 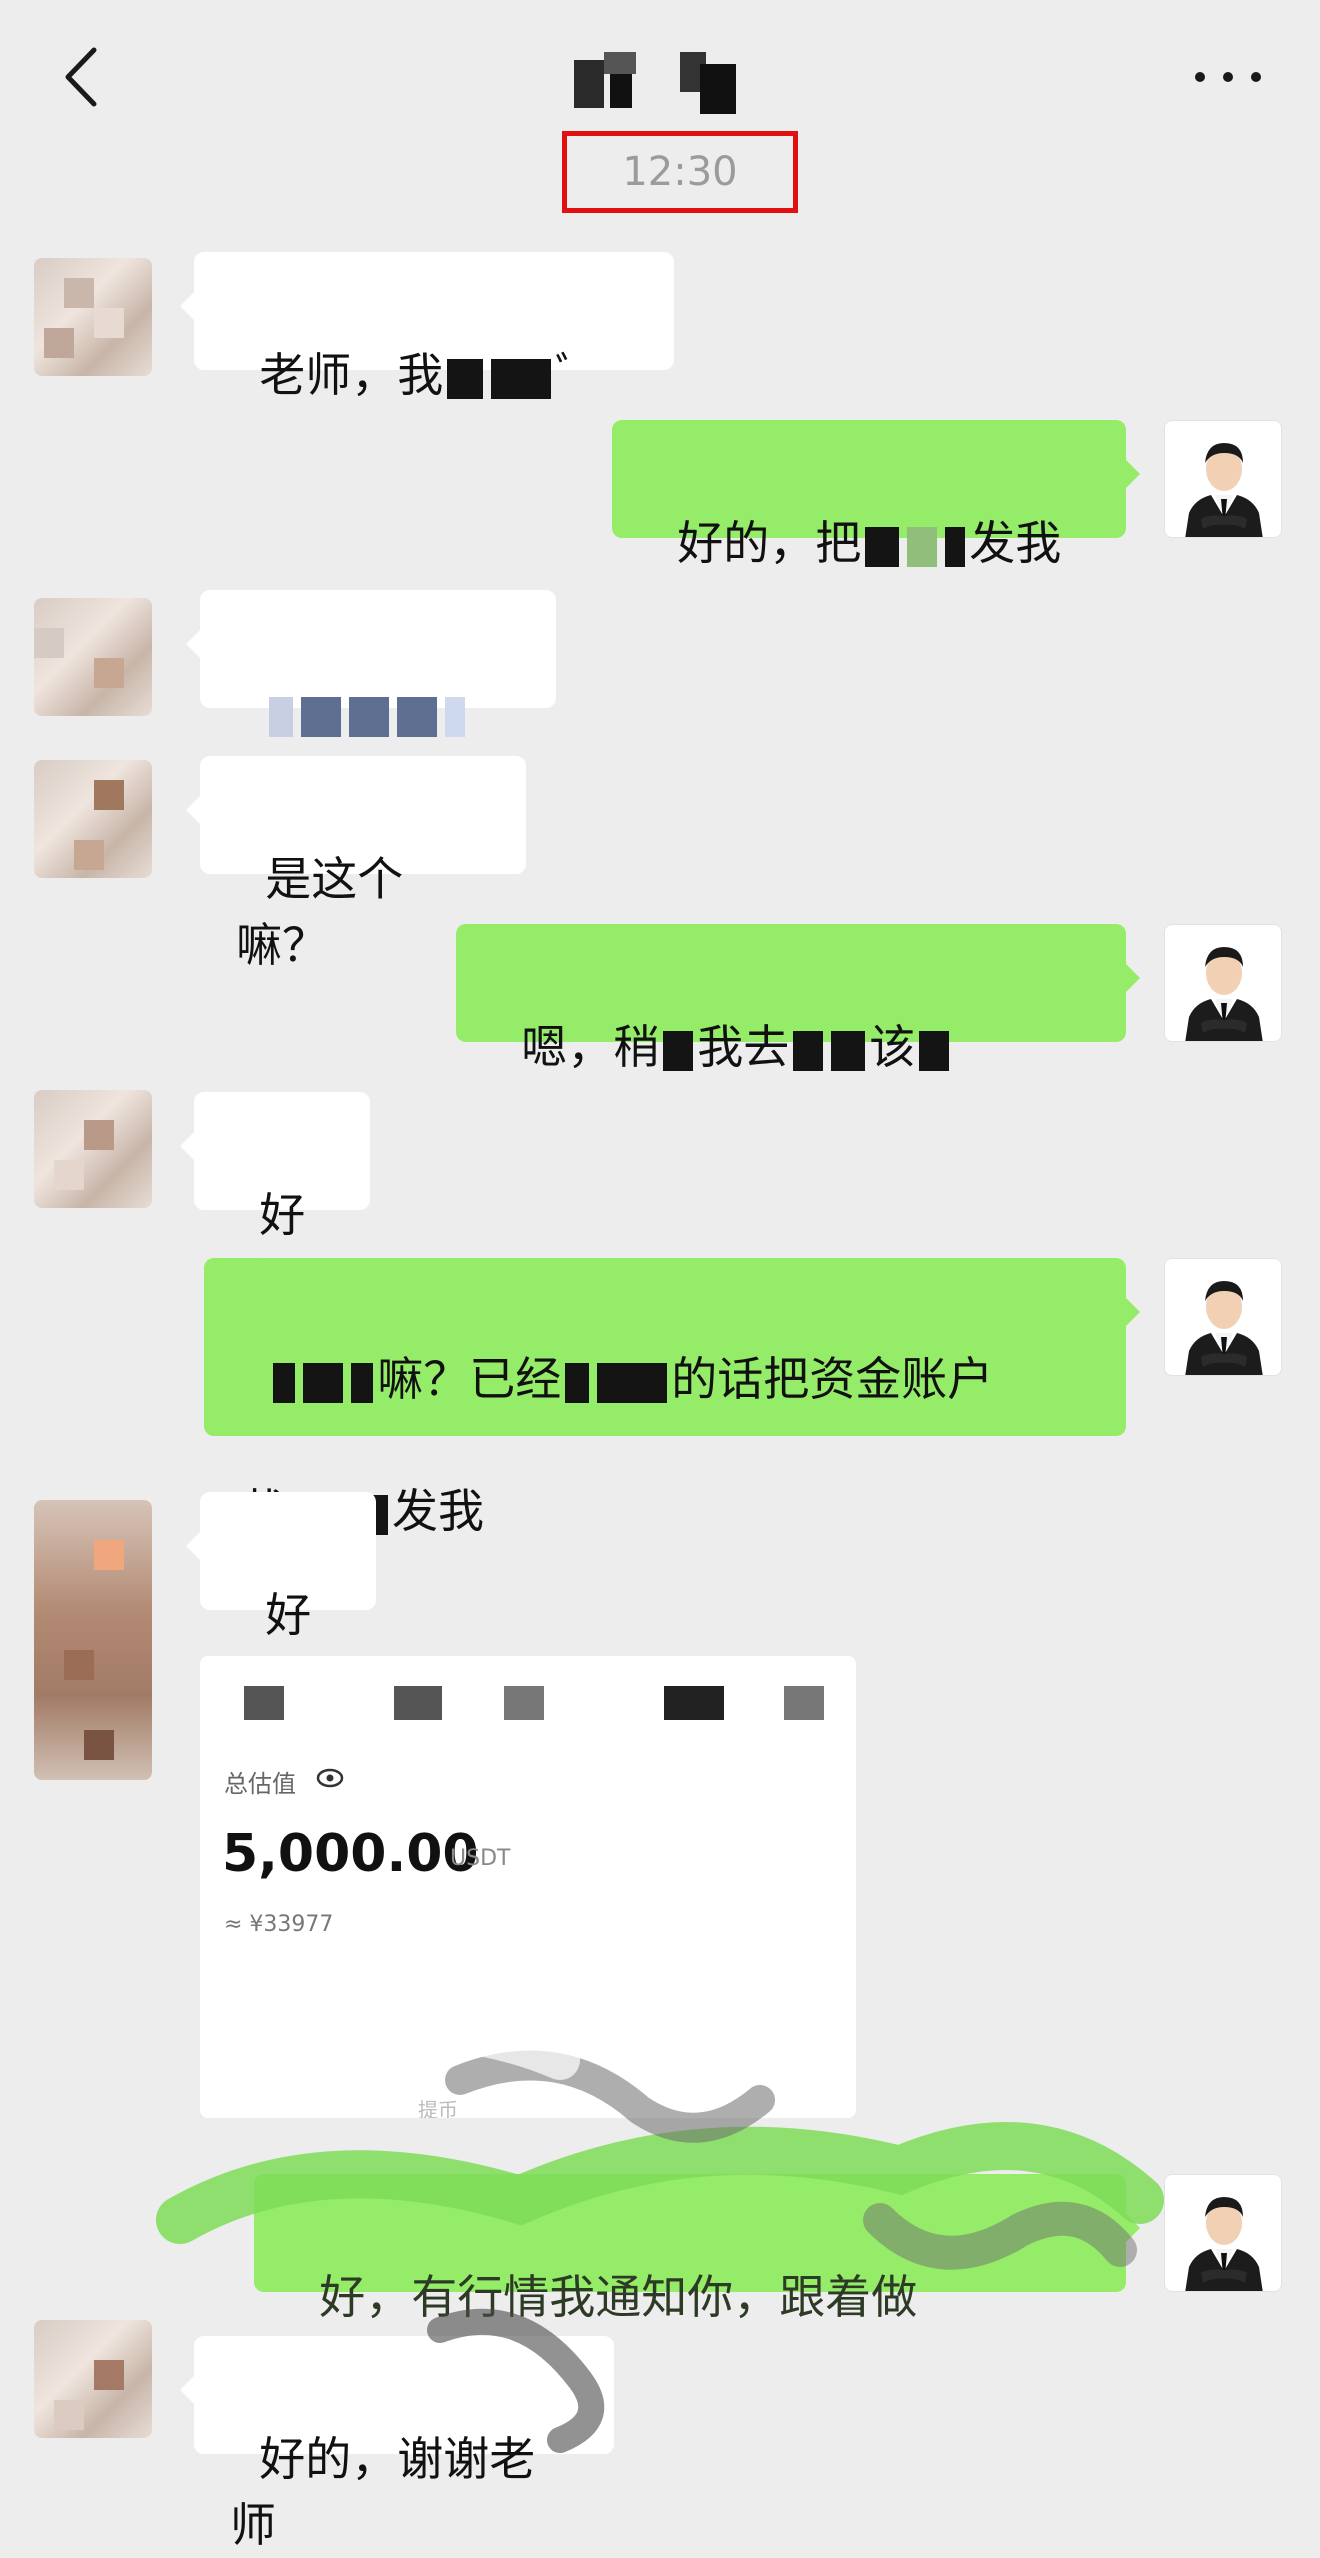 I want to click on message-text: 我去, so click(x=743, y=1047).